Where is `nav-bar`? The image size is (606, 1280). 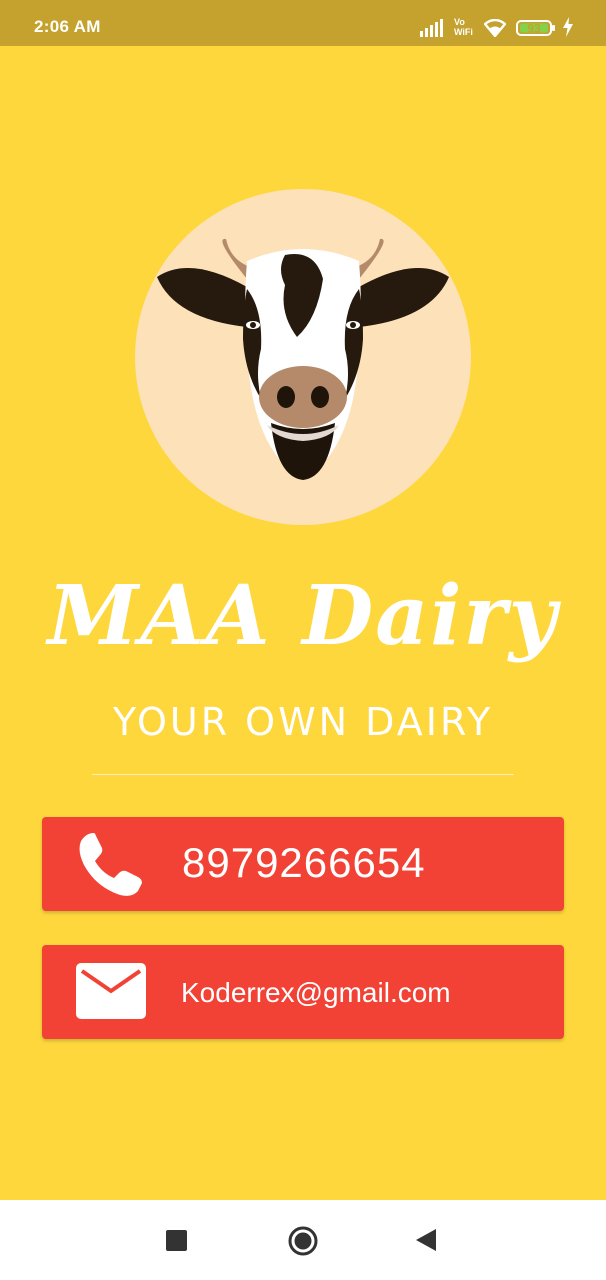
nav-bar is located at coordinates (303, 1240).